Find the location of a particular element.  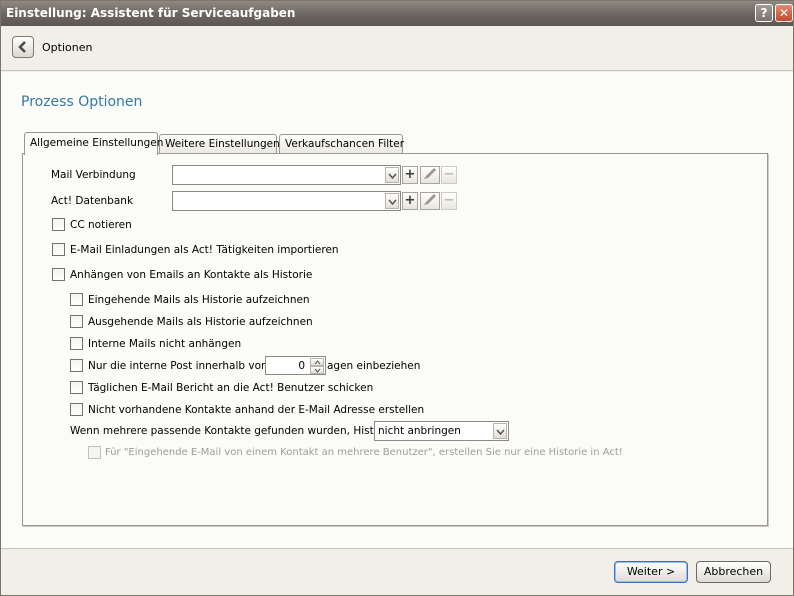

back-arrow-icon is located at coordinates (22, 47).